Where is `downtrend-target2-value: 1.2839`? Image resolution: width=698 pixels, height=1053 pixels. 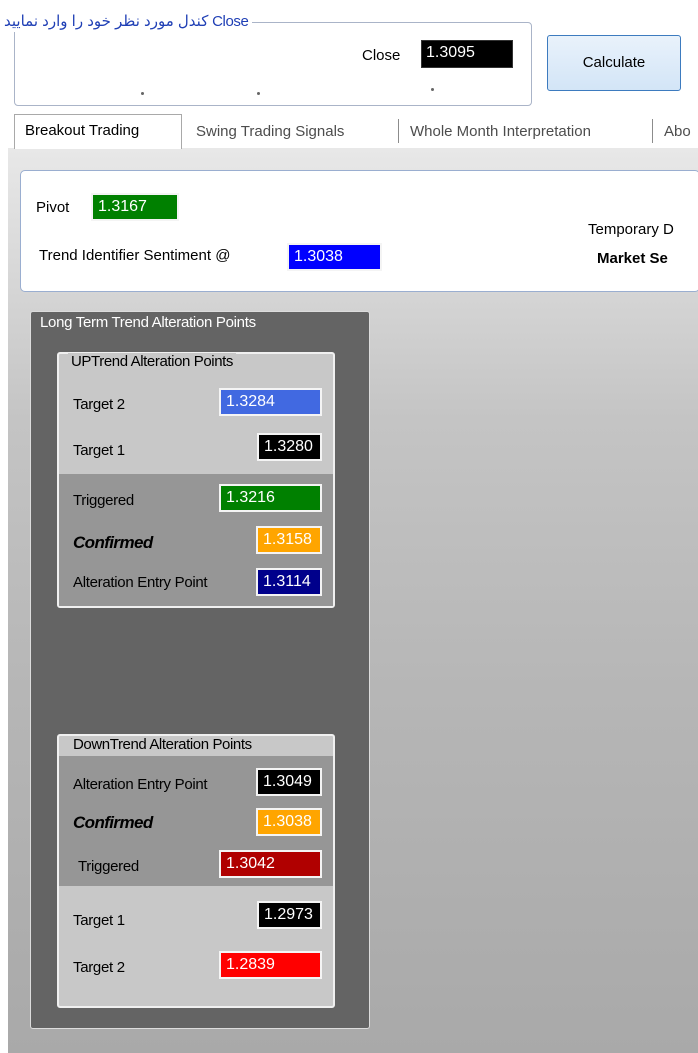
downtrend-target2-value: 1.2839 is located at coordinates (270, 965).